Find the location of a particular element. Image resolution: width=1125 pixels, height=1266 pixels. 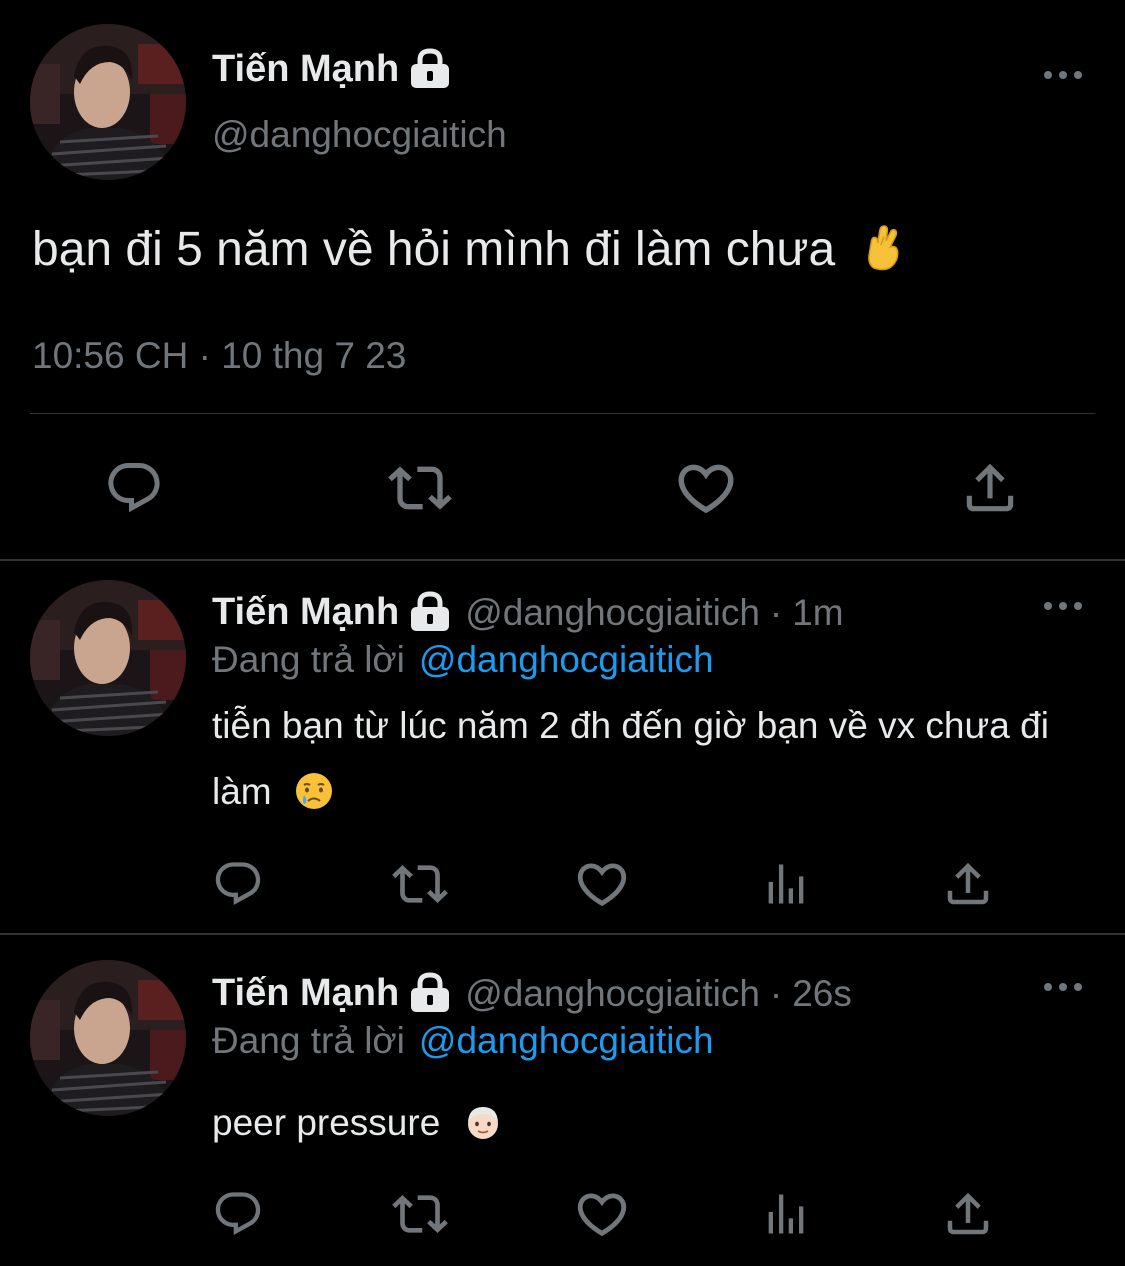

author-name: Tiến Mạnh is located at coordinates (331, 69).